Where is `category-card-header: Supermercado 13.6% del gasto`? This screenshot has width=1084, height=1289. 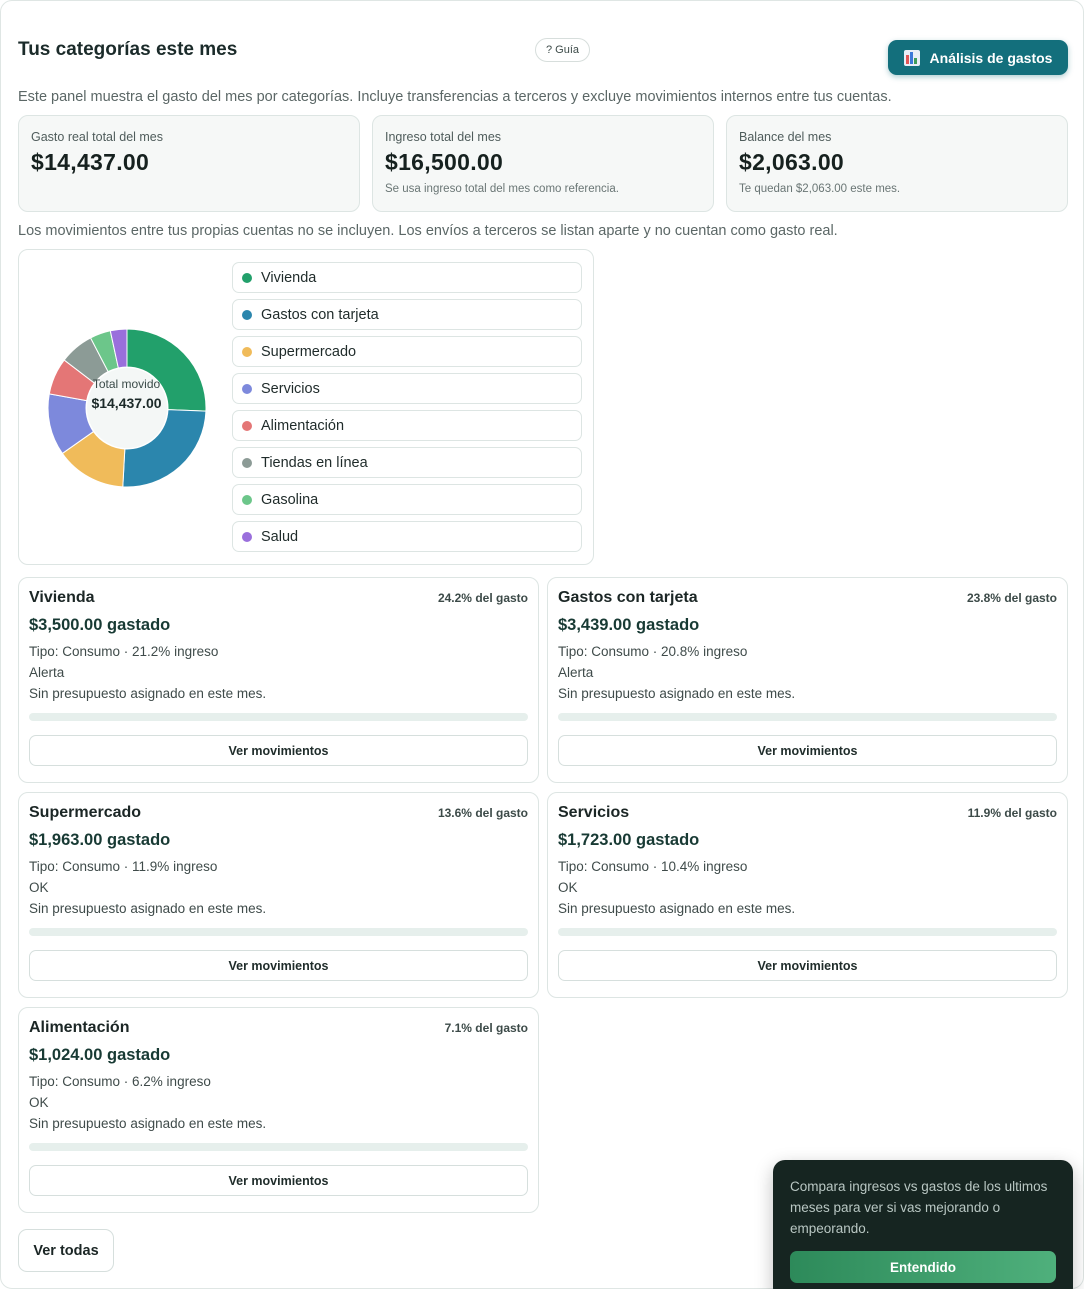 category-card-header: Supermercado 13.6% del gasto is located at coordinates (278, 813).